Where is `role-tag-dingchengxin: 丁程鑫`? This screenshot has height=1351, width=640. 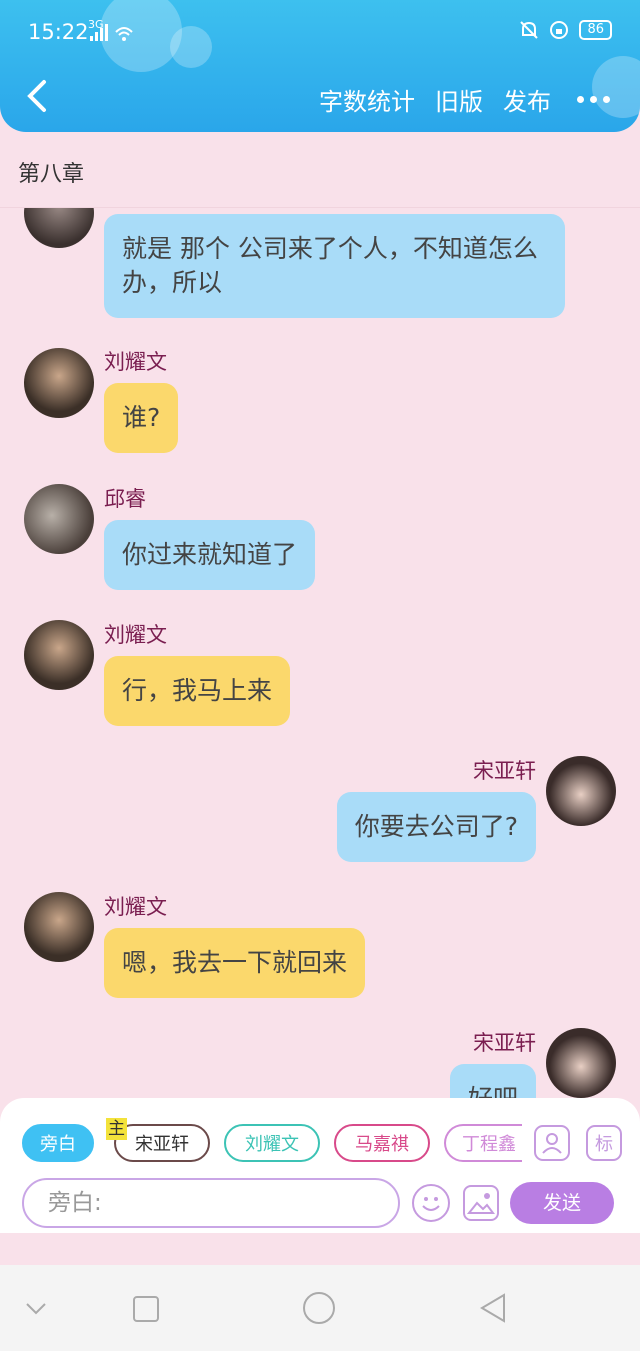
role-tag-dingchengxin: 丁程鑫 is located at coordinates (483, 1143).